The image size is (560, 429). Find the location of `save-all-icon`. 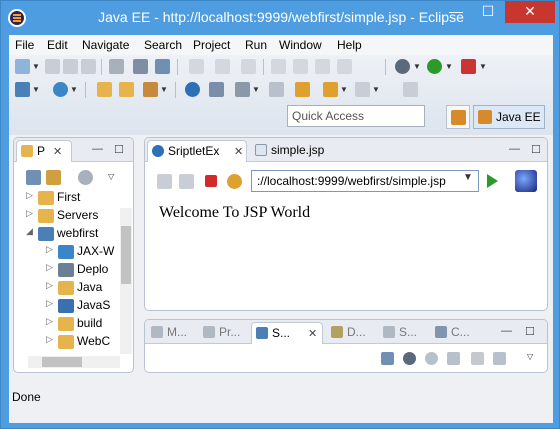

save-all-icon is located at coordinates (70, 66).